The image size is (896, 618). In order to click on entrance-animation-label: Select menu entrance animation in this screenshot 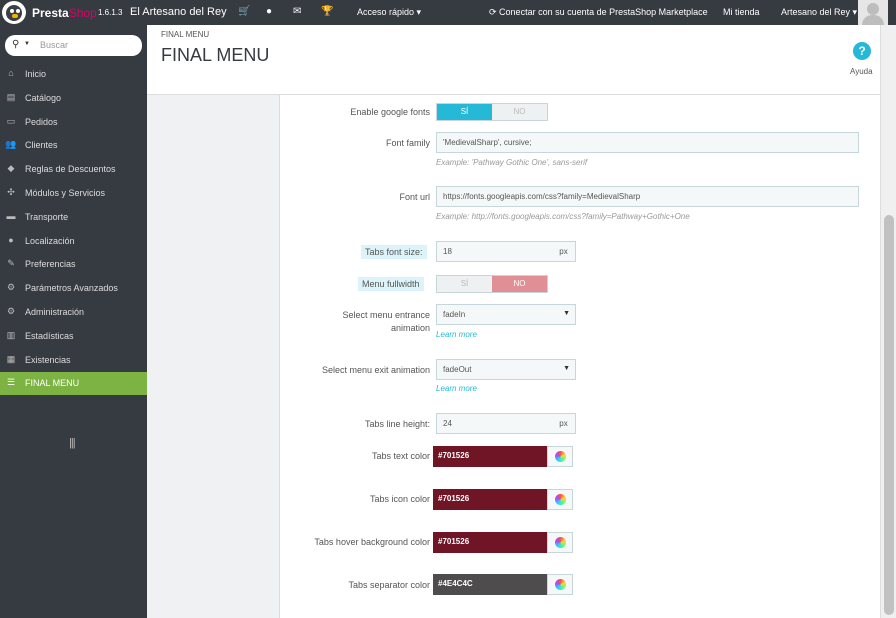, I will do `click(386, 321)`.